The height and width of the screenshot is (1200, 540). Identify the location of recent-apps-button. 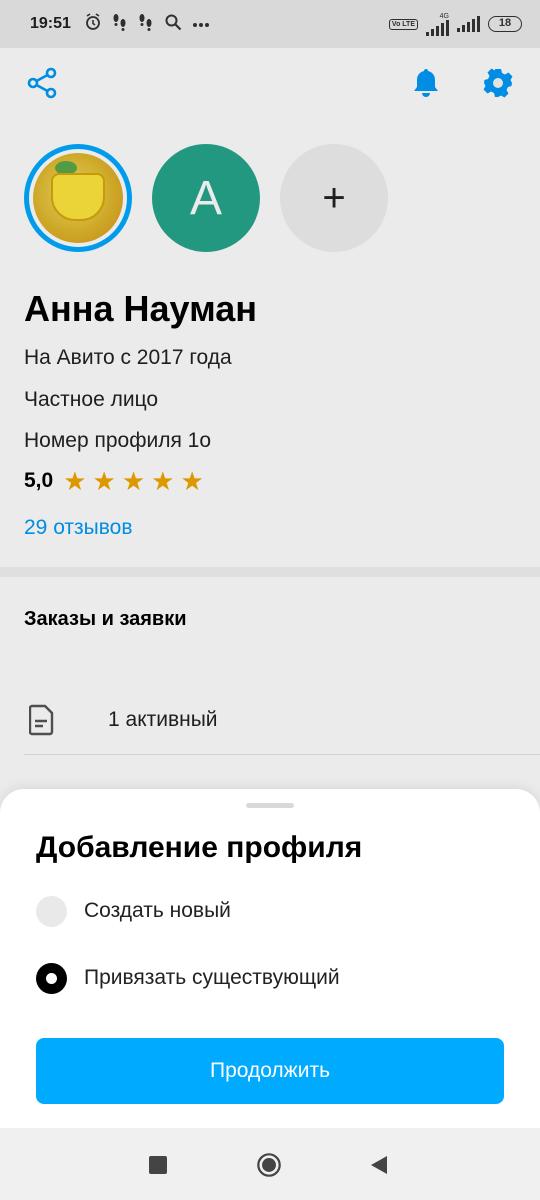
(158, 1165).